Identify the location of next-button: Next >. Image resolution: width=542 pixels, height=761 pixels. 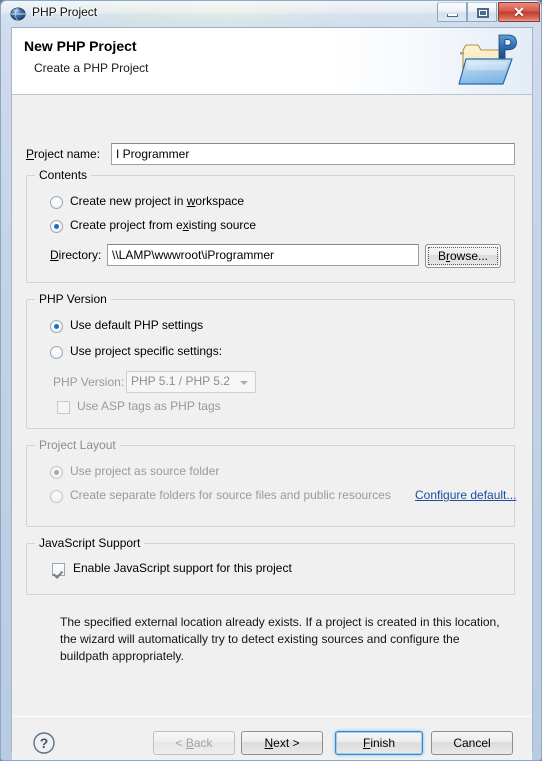
(282, 743).